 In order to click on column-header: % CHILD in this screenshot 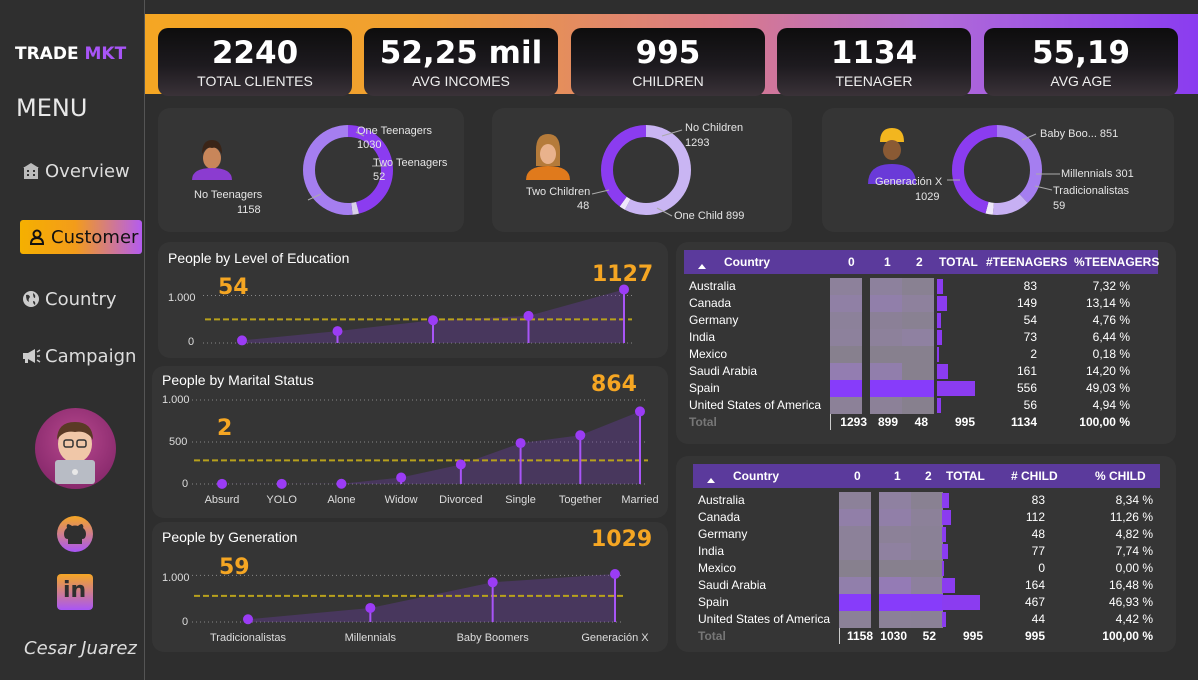, I will do `click(1120, 476)`.